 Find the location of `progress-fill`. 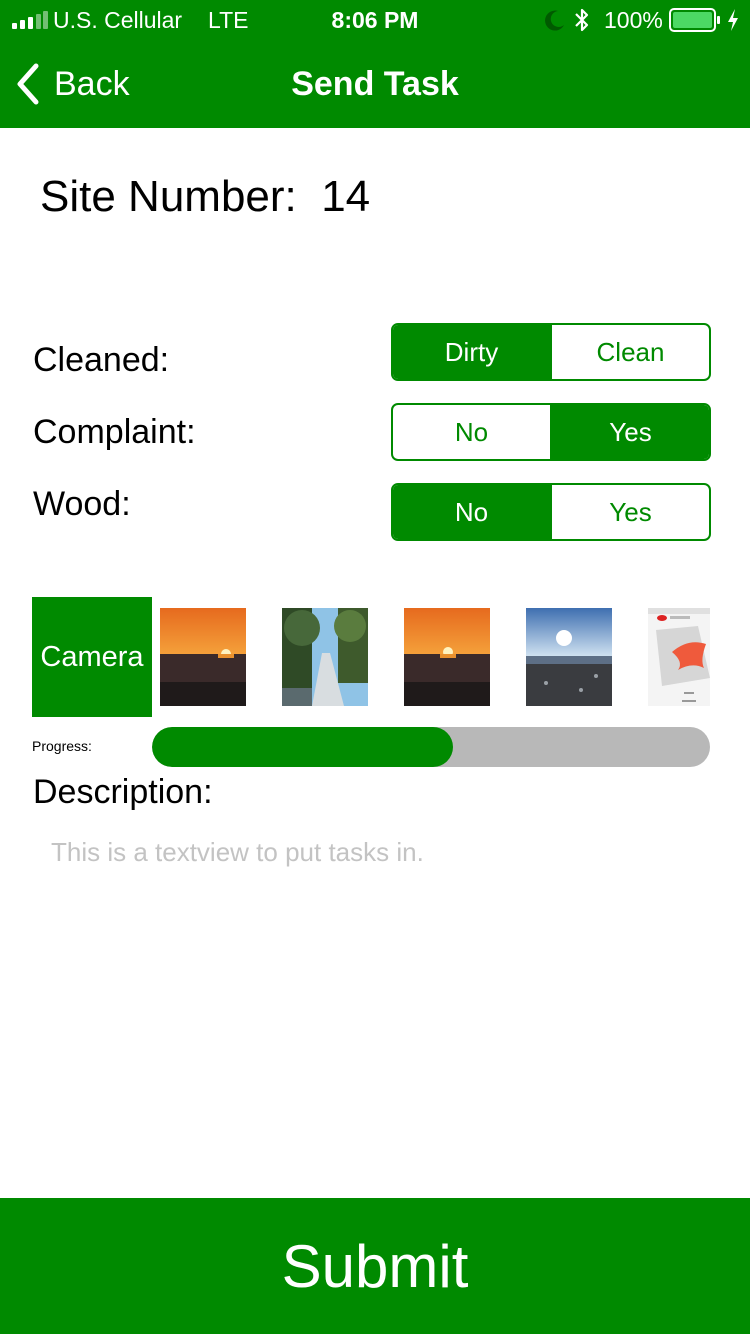

progress-fill is located at coordinates (303, 747).